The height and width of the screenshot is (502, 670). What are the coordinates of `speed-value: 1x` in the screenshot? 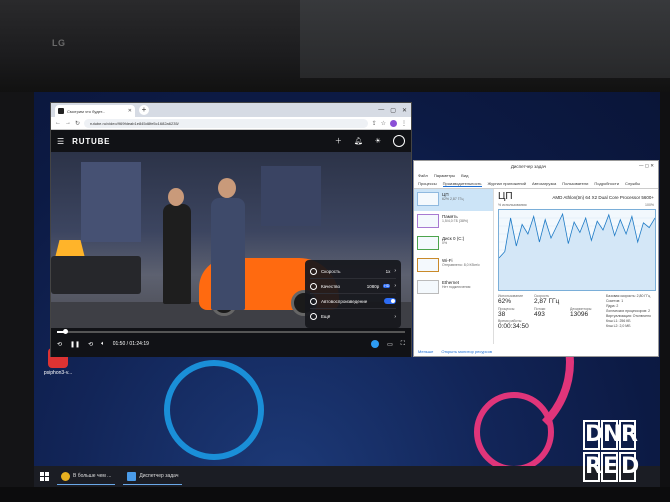 It's located at (388, 271).